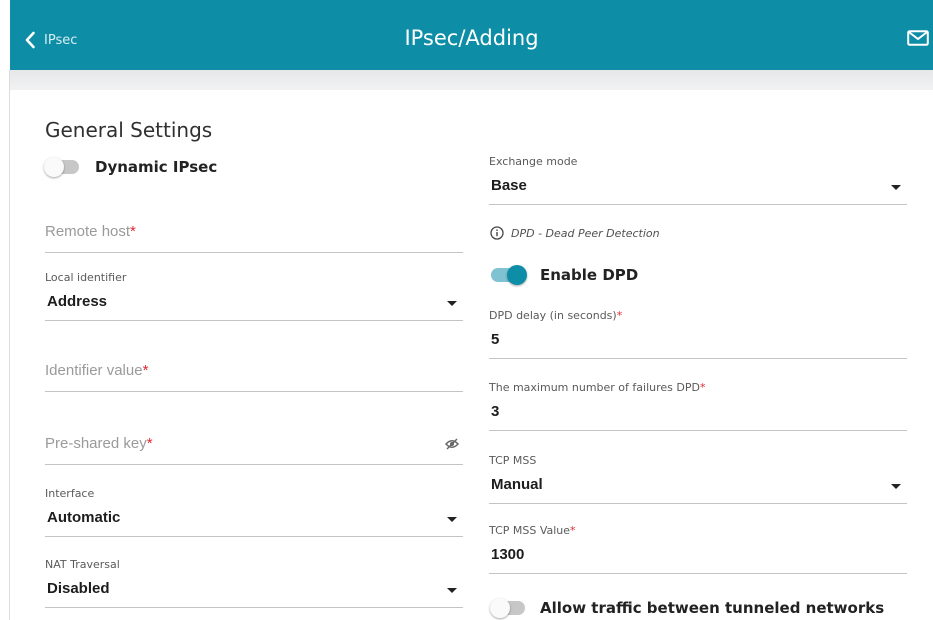  Describe the element at coordinates (698, 180) in the screenshot. I see `exchange-mode-select: Exchange mode Base` at that location.